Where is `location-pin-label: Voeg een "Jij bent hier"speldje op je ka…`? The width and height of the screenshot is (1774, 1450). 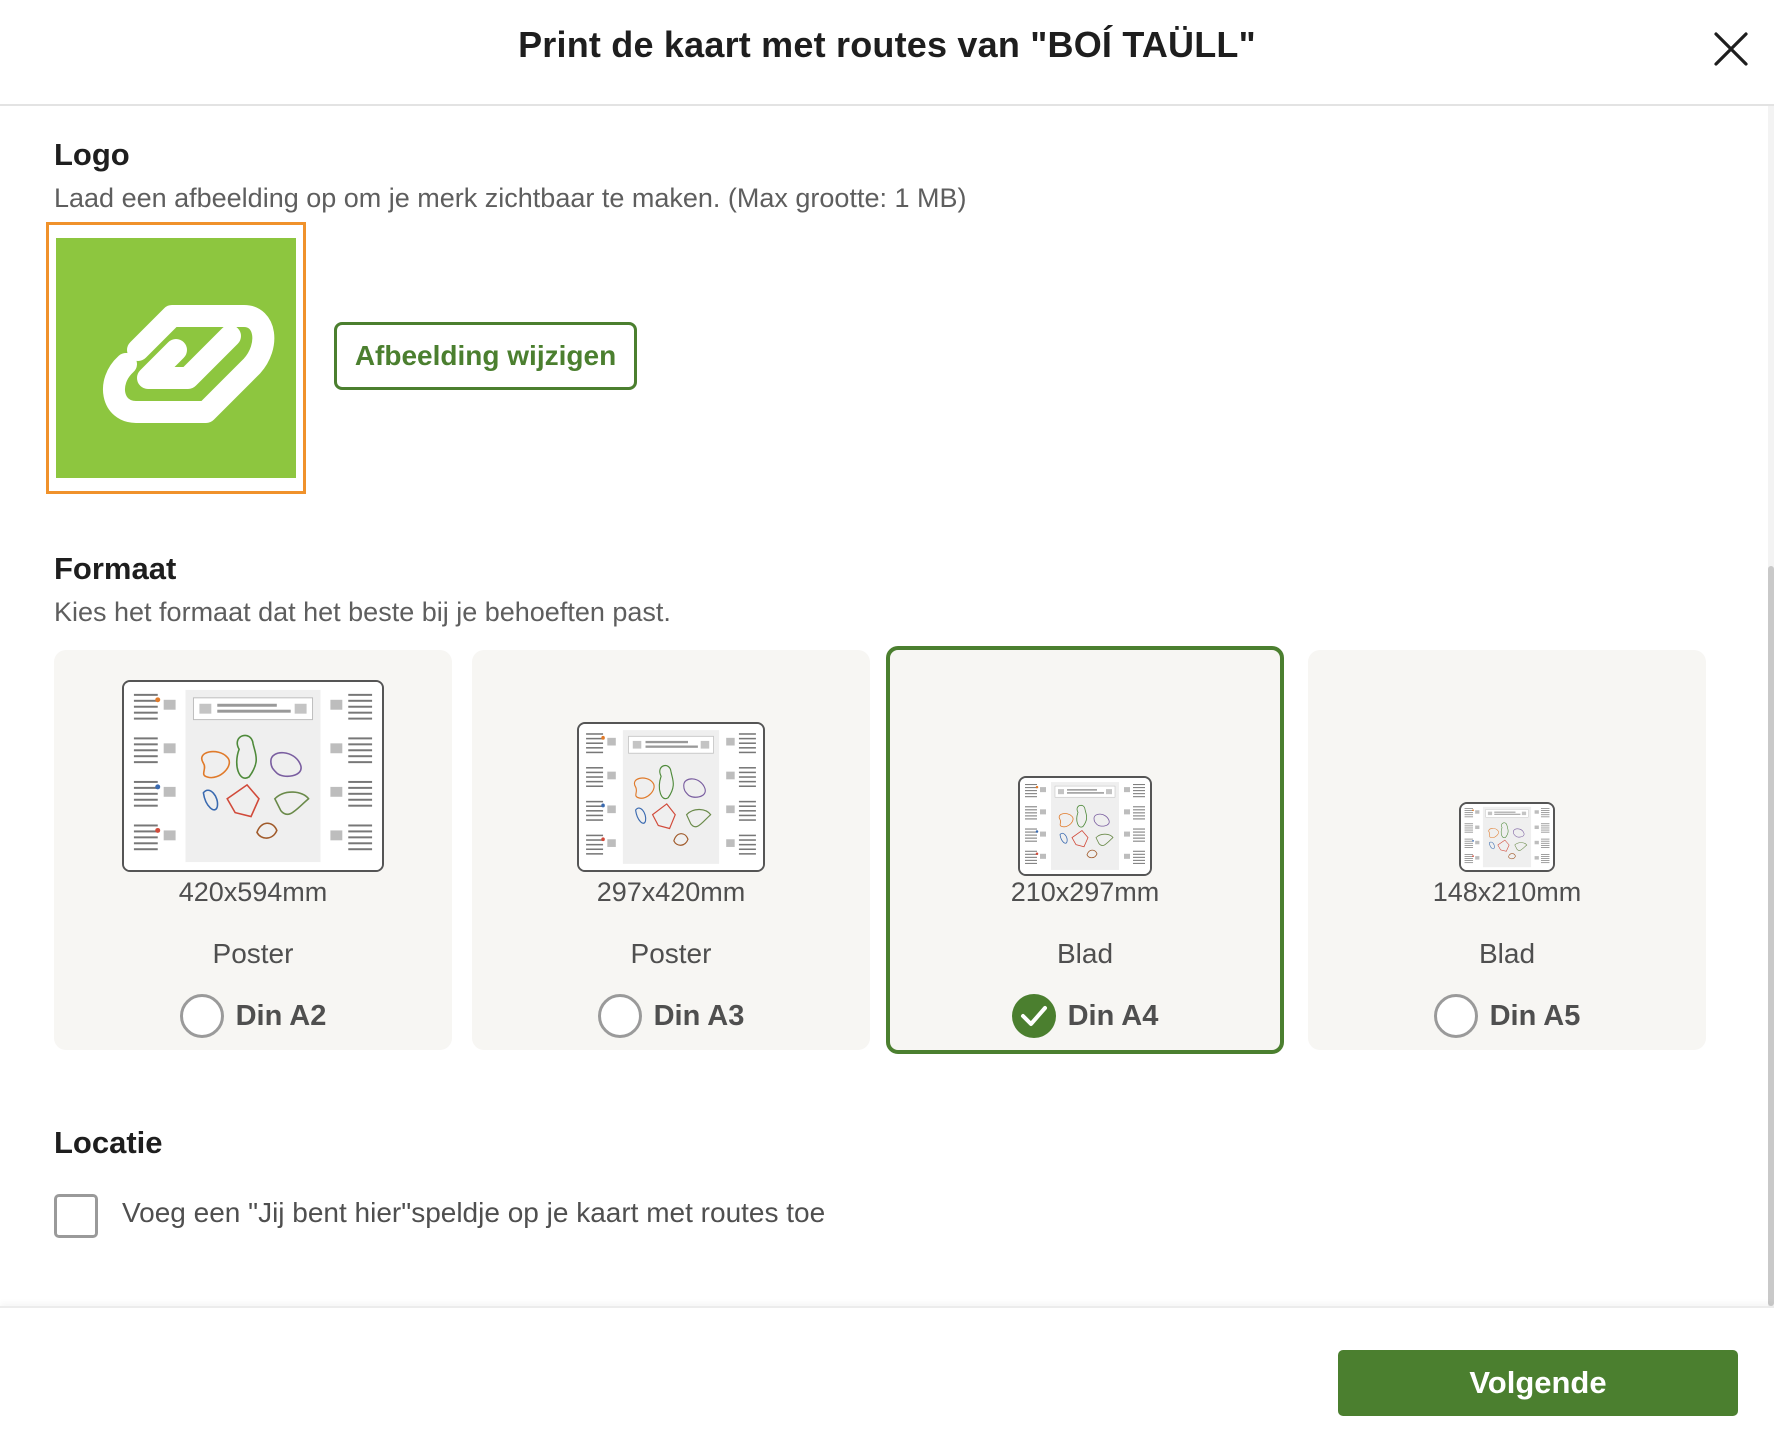 location-pin-label: Voeg een "Jij bent hier"speldje op je ka… is located at coordinates (473, 1213).